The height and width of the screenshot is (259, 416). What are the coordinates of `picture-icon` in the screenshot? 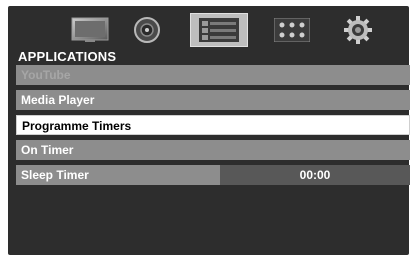 It's located at (90, 30).